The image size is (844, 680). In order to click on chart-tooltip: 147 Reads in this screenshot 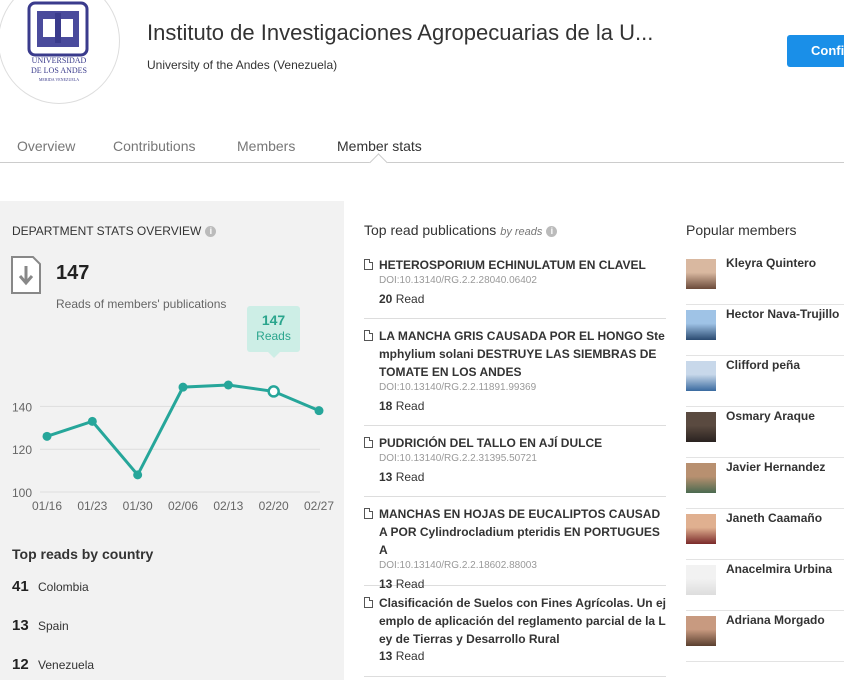, I will do `click(273, 332)`.